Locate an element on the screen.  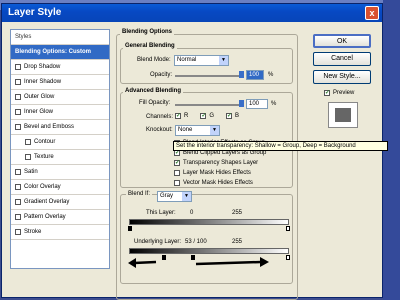
fill-opacity-input: 100 is located at coordinates (257, 104).